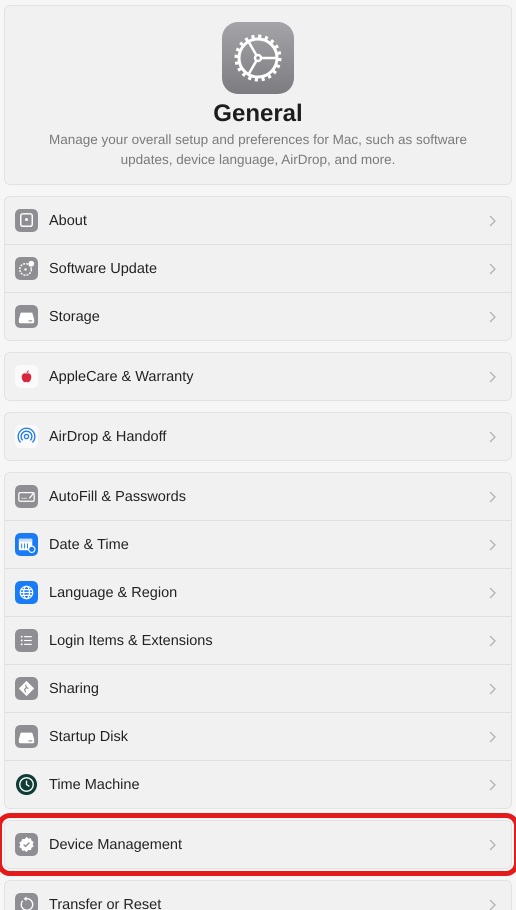 The height and width of the screenshot is (910, 516). Describe the element at coordinates (263, 903) in the screenshot. I see `settings-item: Transfer or Reset` at that location.